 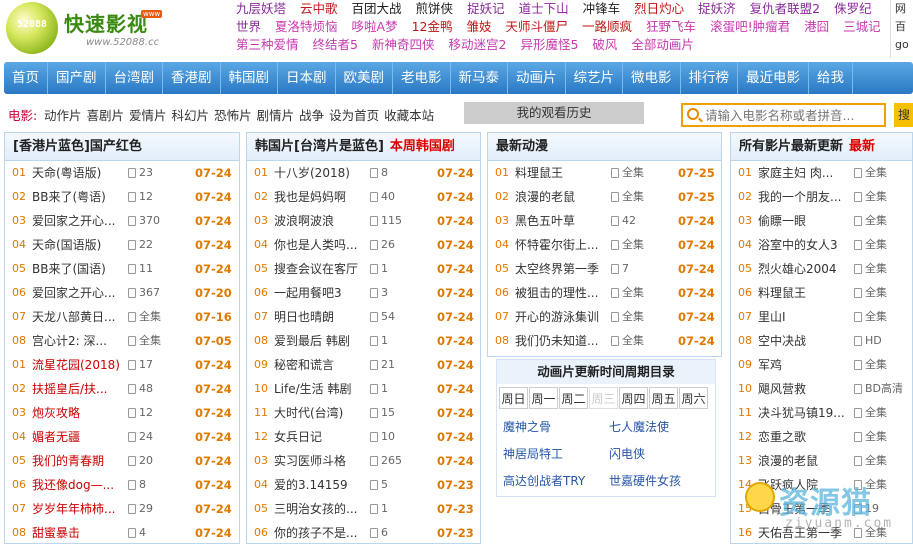 I want to click on panel-tag: 最新, so click(x=862, y=146).